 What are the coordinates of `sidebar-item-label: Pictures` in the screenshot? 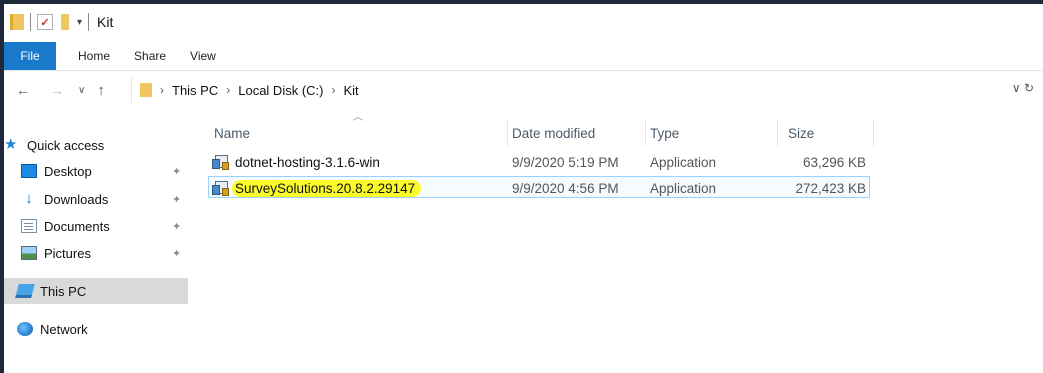 It's located at (67, 253).